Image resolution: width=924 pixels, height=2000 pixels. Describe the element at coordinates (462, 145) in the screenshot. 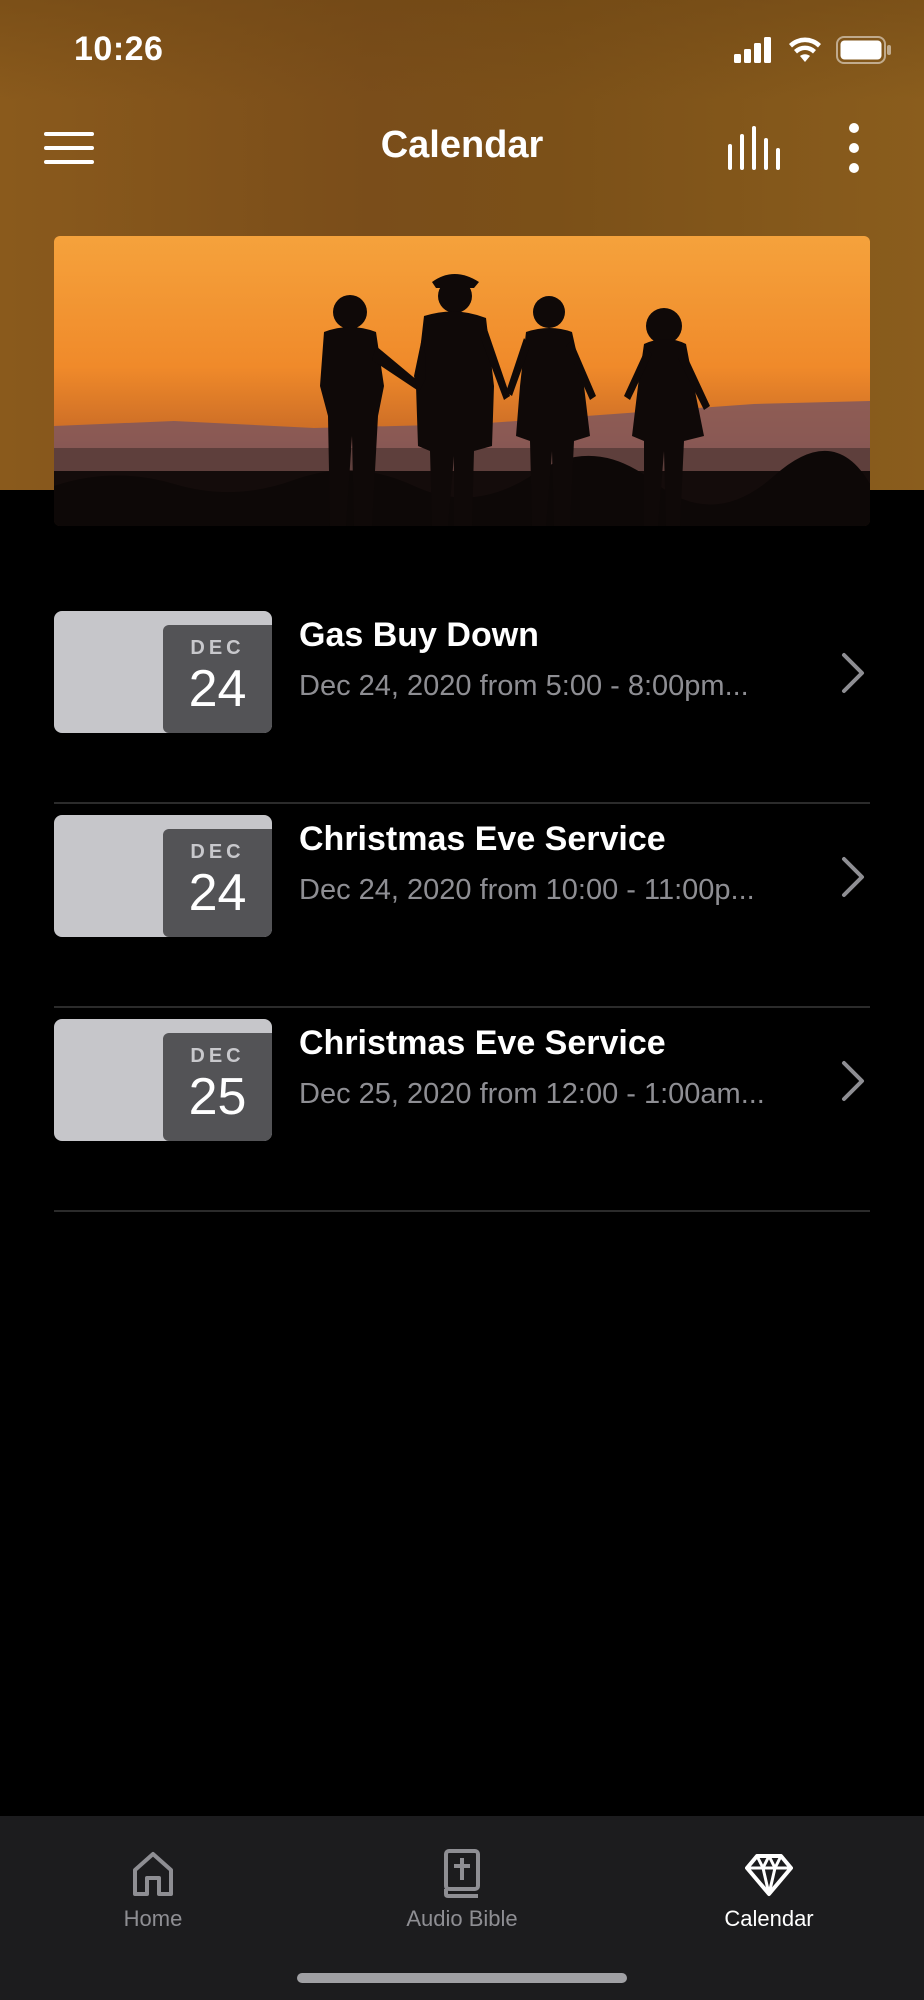

I see `page-title: Calendar` at that location.